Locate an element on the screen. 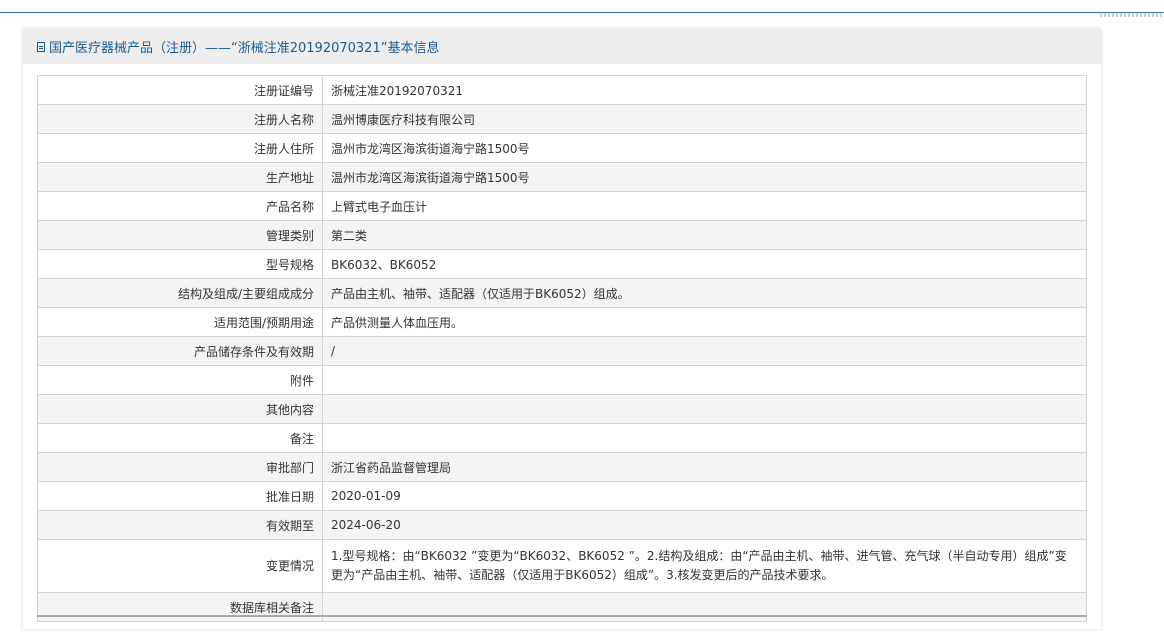  table-row: 生产地址 温州市龙湾区海滨街道海宁路1500号 is located at coordinates (562, 177).